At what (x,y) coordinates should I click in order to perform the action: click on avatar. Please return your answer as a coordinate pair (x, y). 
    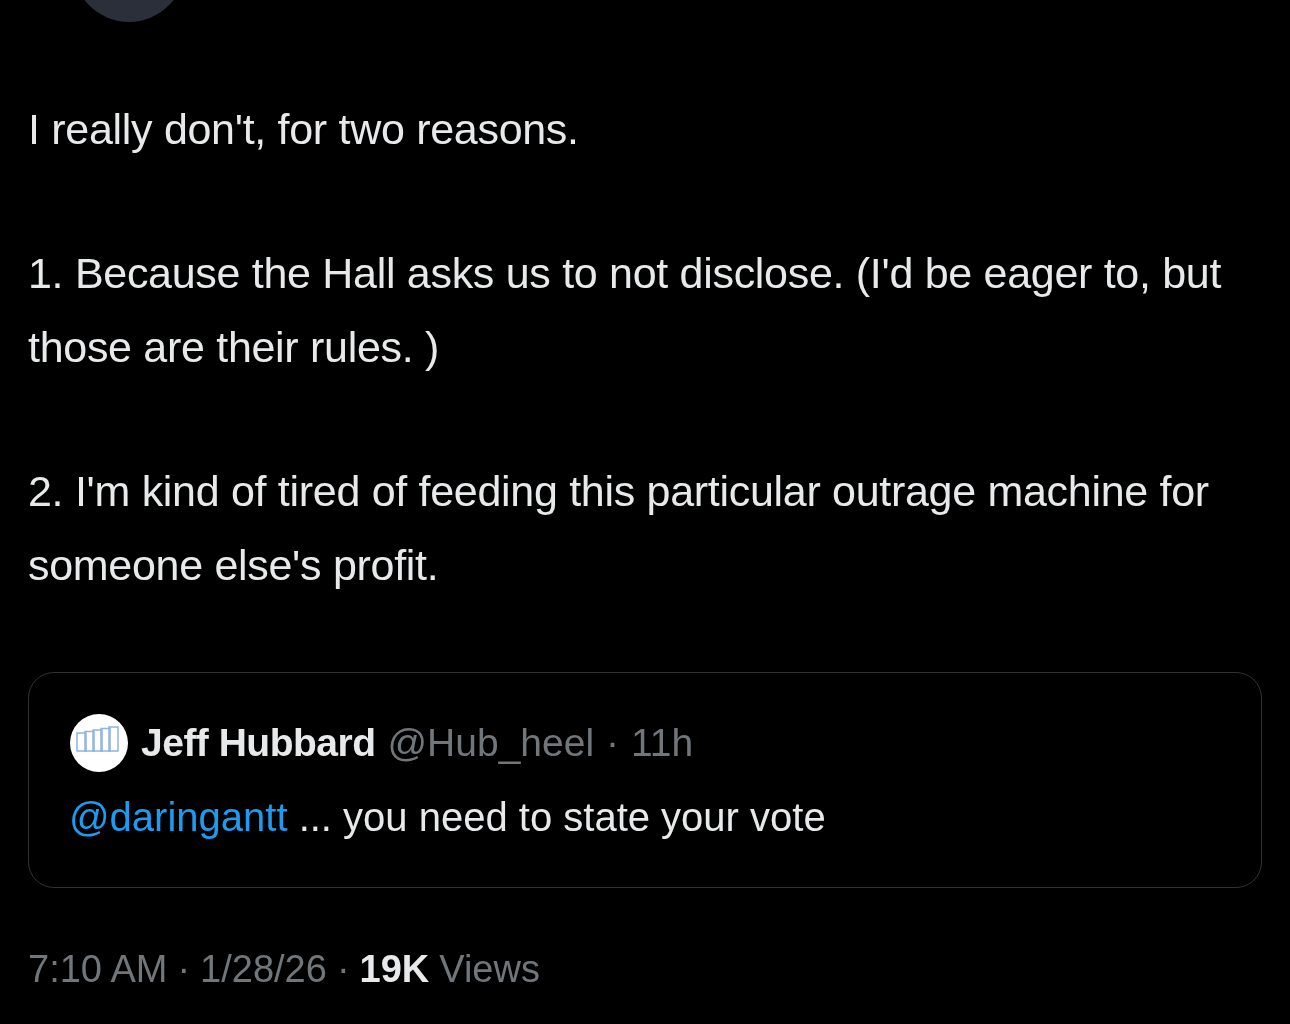
    Looking at the image, I should click on (99, 743).